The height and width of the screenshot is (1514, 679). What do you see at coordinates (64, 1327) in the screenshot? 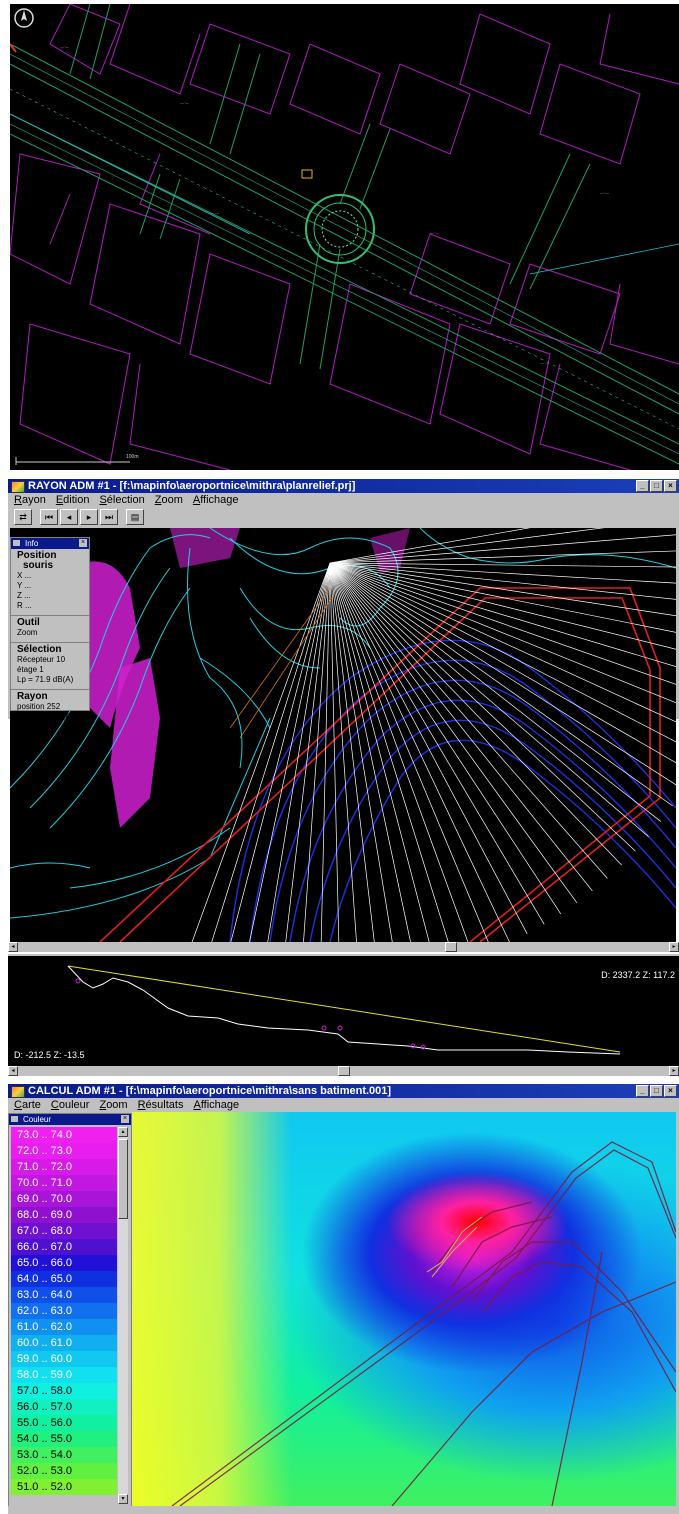
I see `legend-item: 61.0 .. 62.0` at bounding box center [64, 1327].